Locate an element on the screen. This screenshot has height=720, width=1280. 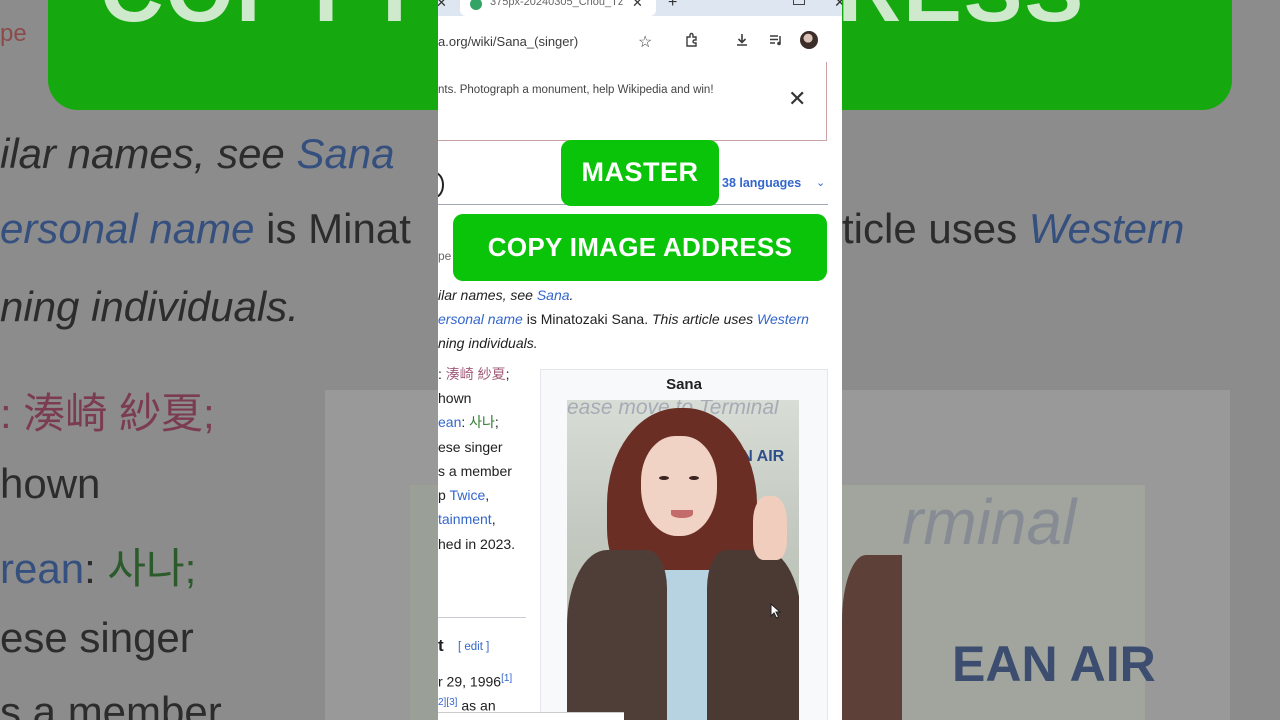
background-line2: ersonal name is Minat is located at coordinates (205, 228).